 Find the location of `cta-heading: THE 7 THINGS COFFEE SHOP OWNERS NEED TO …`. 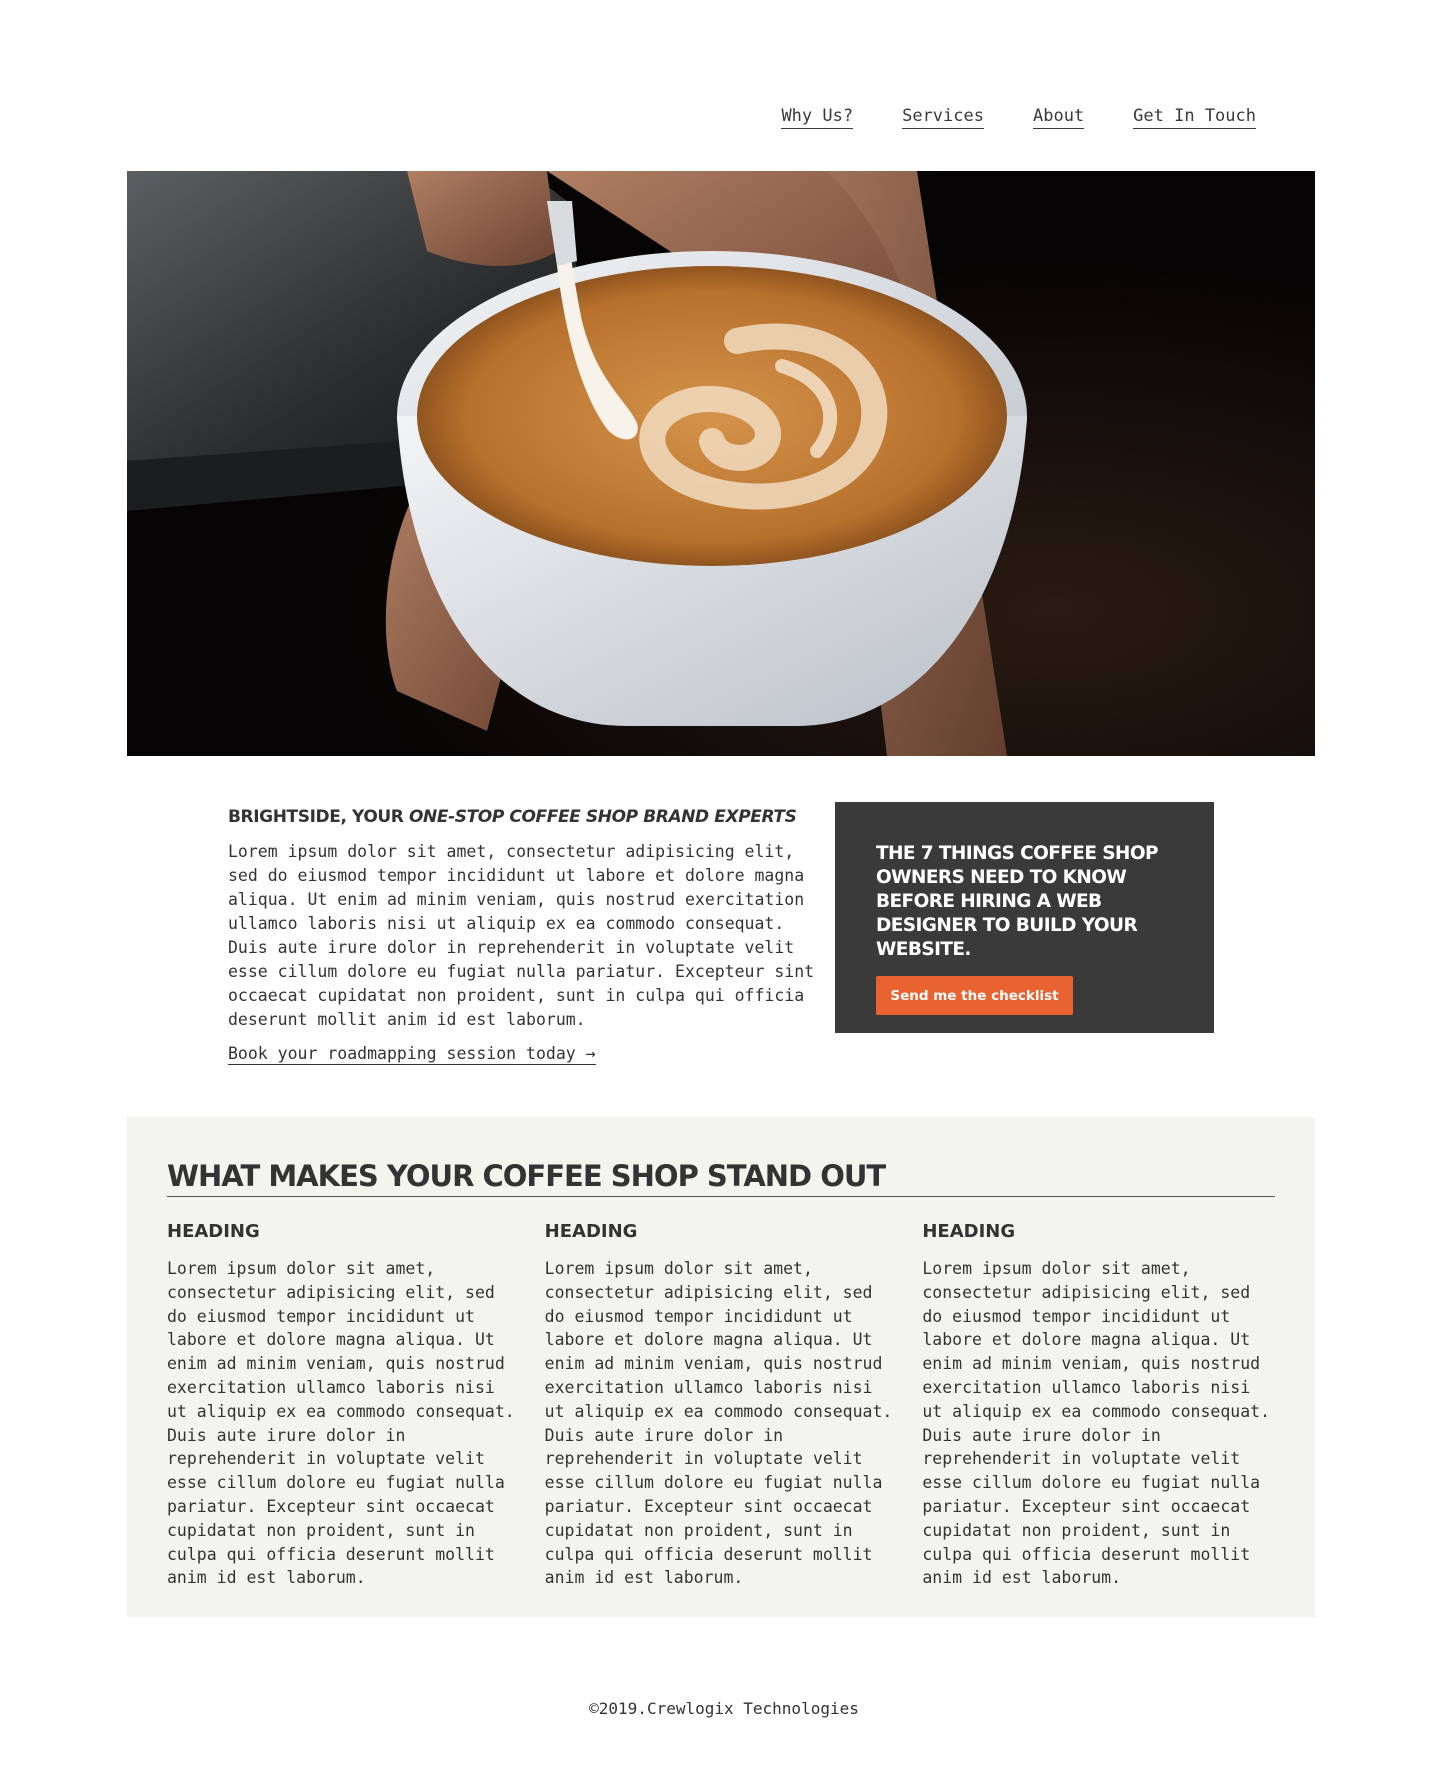

cta-heading: THE 7 THINGS COFFEE SHOP OWNERS NEED TO … is located at coordinates (1017, 901).